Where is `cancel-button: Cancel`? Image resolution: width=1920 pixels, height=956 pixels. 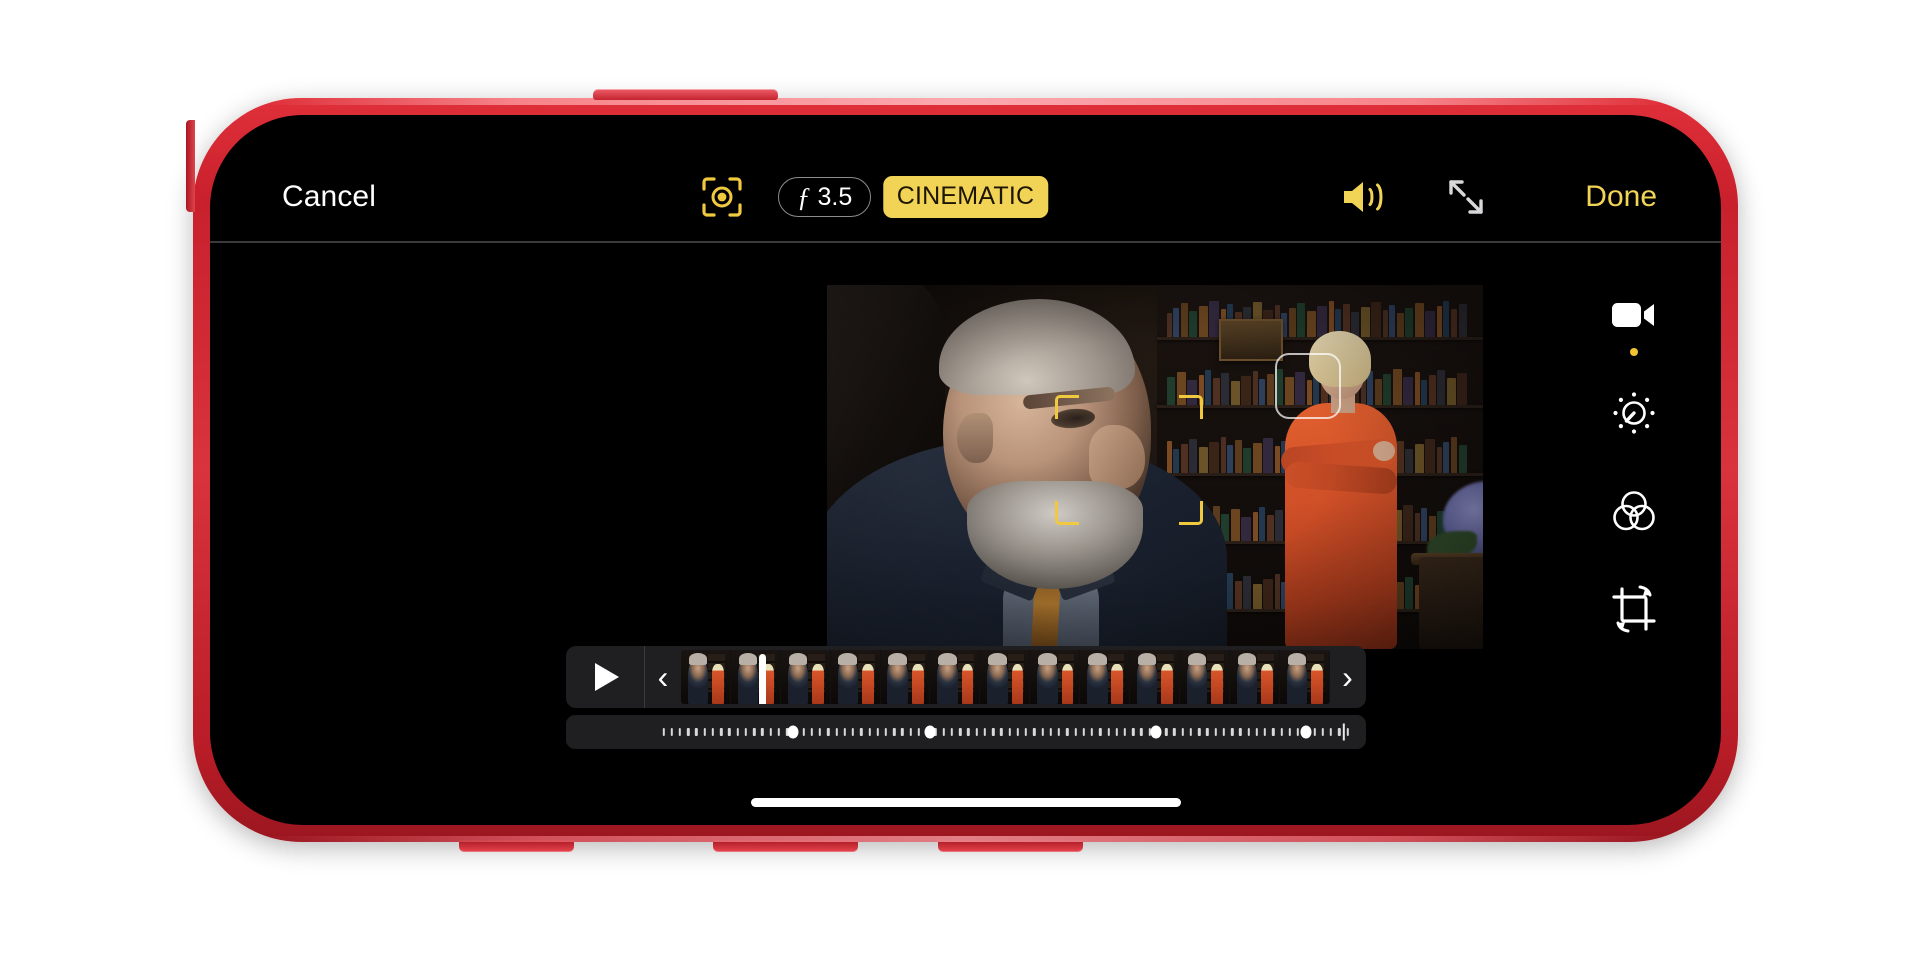 cancel-button: Cancel is located at coordinates (329, 197).